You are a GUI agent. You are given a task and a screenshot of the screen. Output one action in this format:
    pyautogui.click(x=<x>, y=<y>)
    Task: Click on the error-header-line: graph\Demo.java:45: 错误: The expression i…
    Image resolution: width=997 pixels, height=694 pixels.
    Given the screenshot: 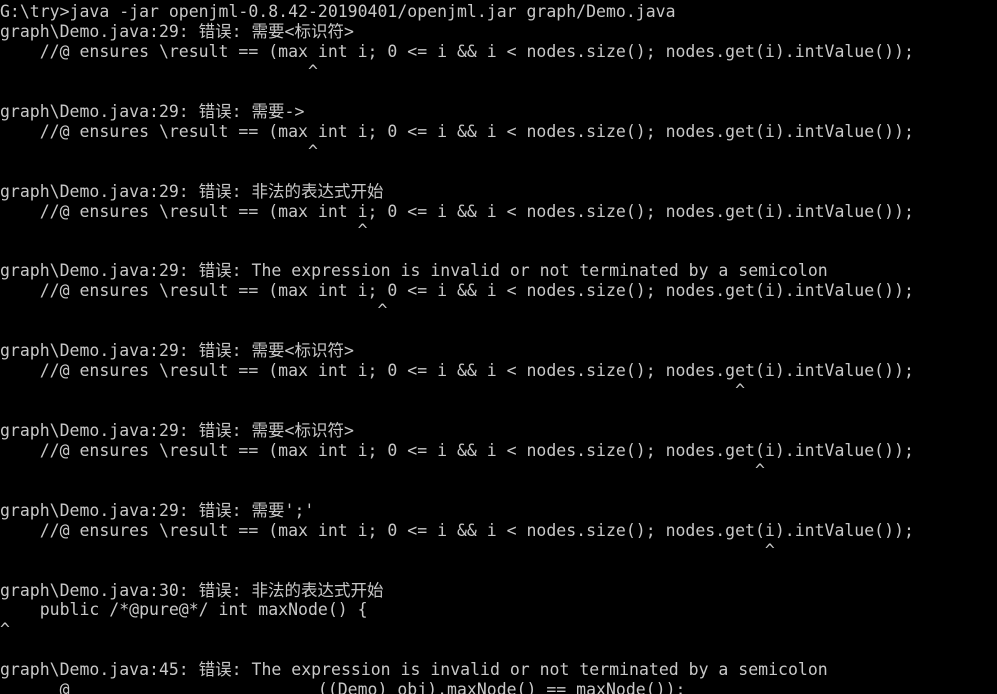 What is the action you would take?
    pyautogui.click(x=414, y=670)
    